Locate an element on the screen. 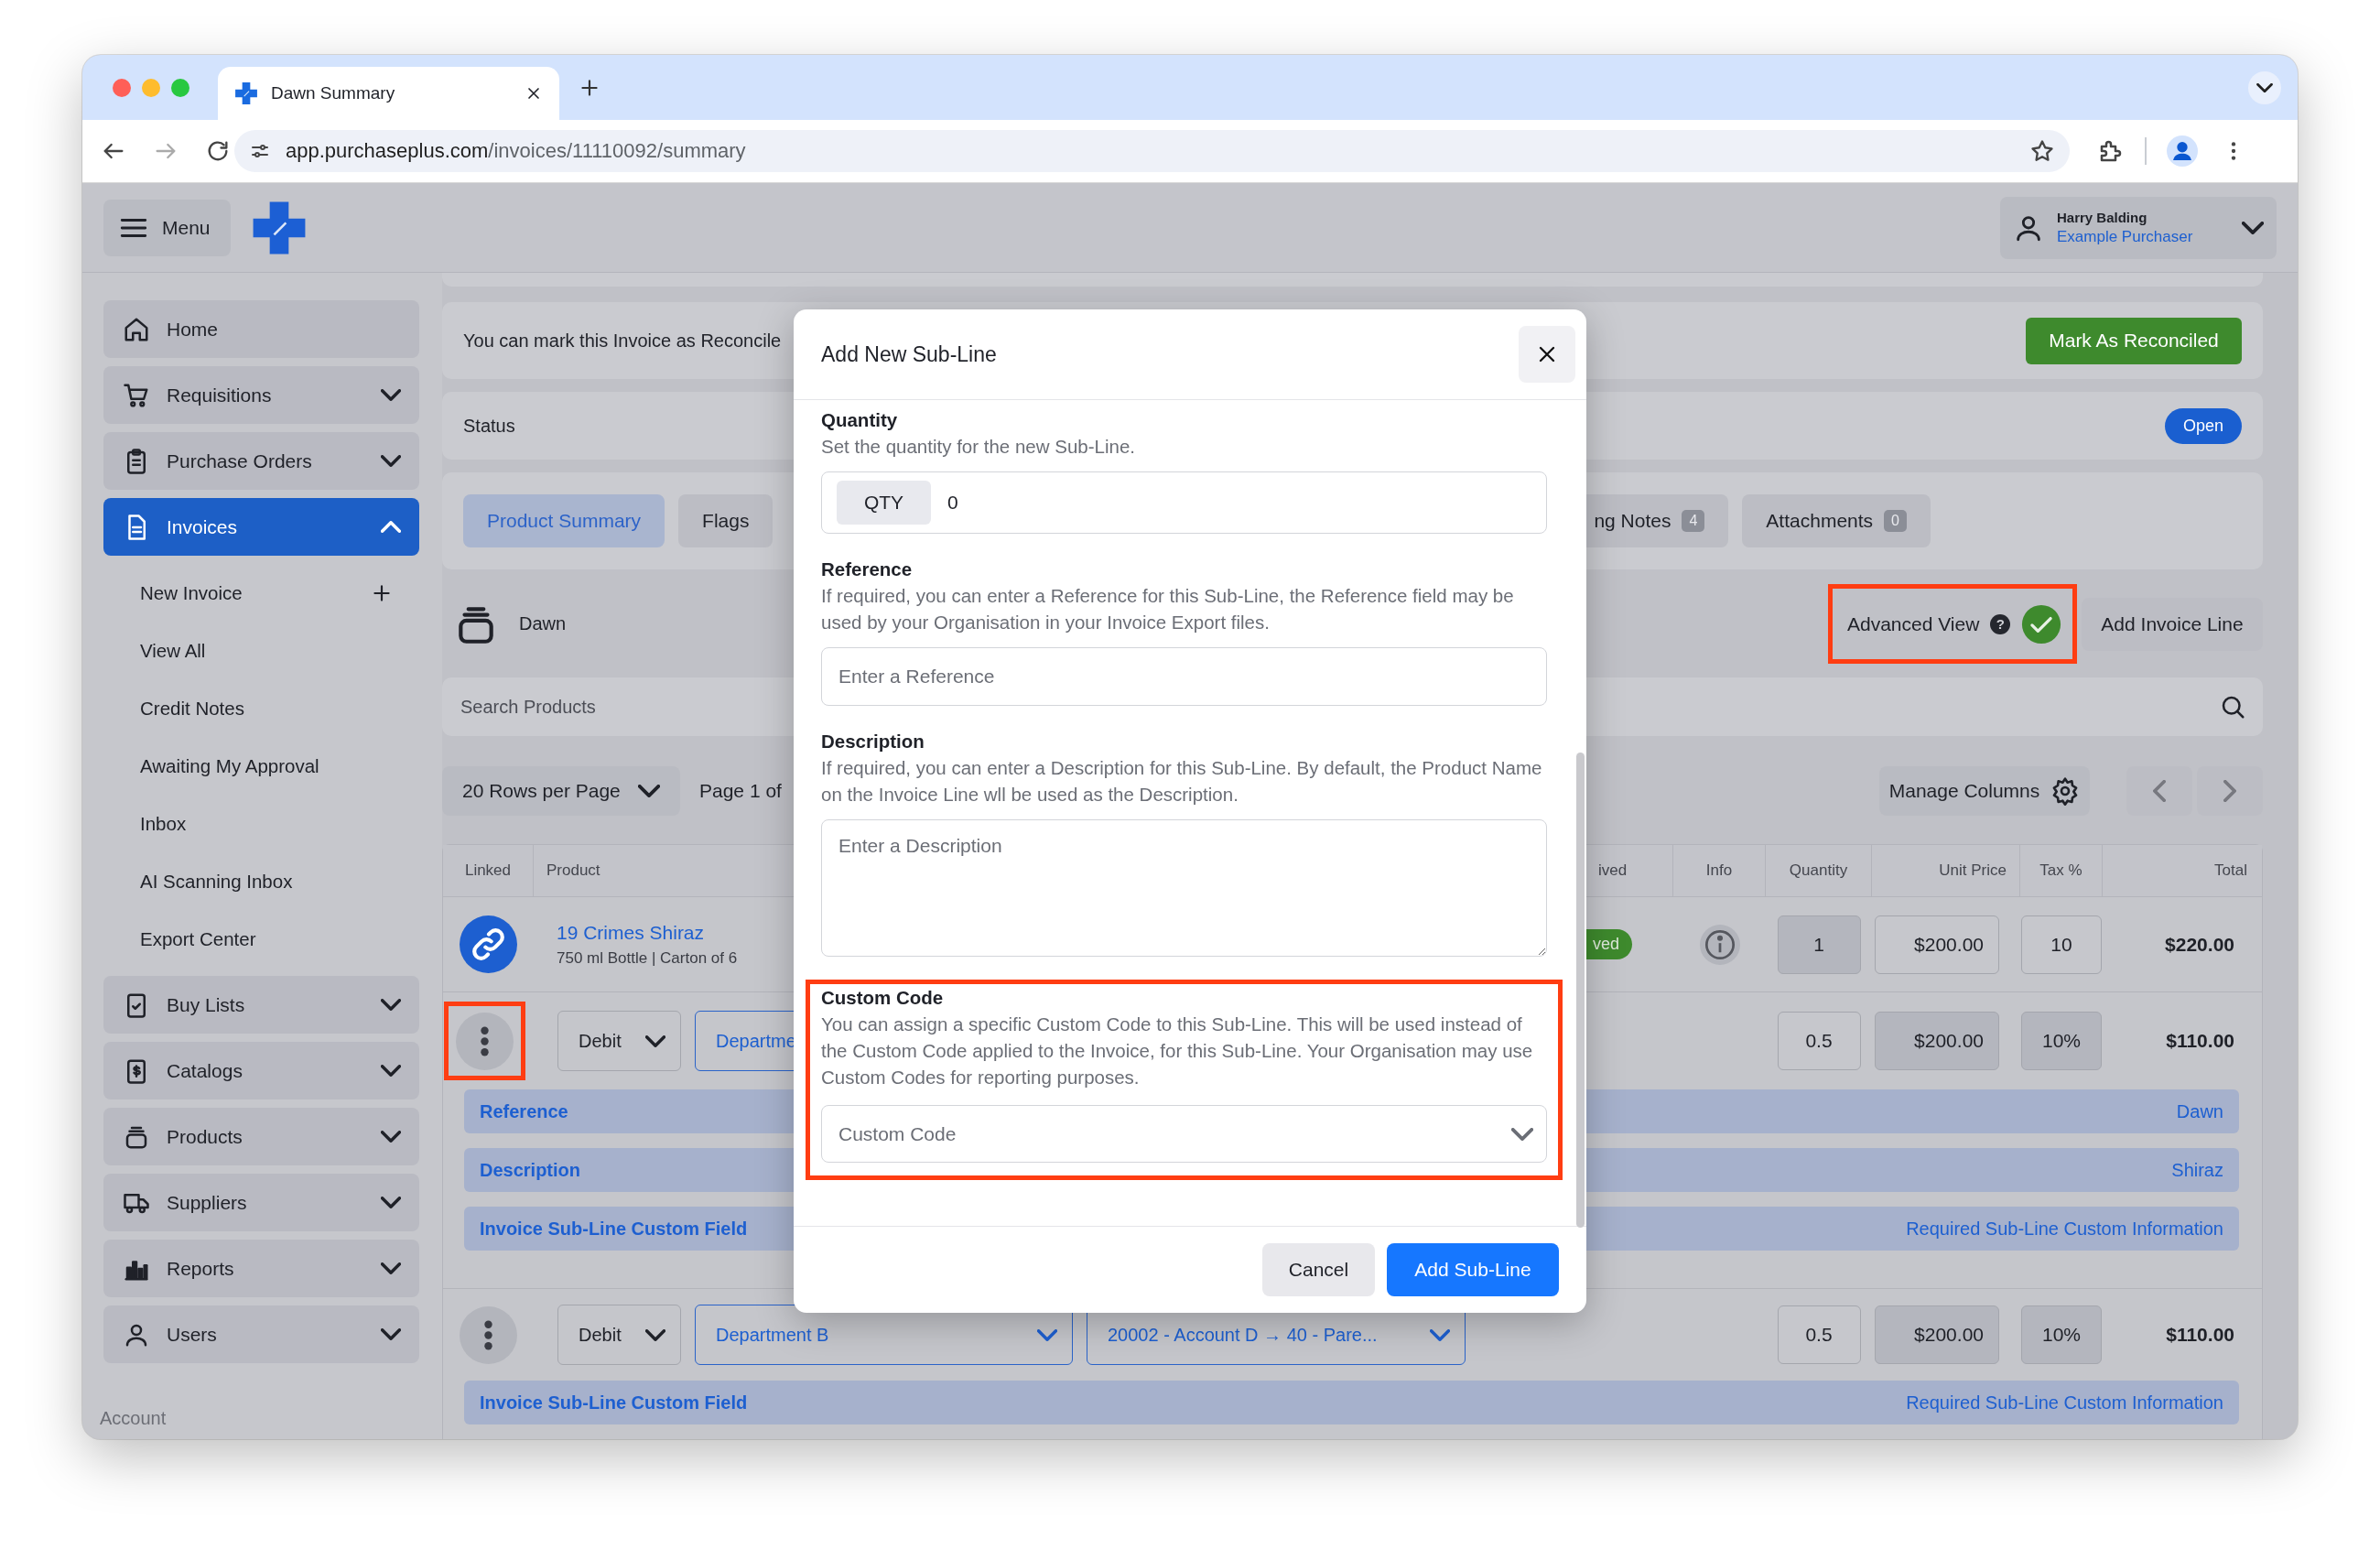 The image size is (2380, 1549). user-role: Example Purchaser is located at coordinates (2125, 236).